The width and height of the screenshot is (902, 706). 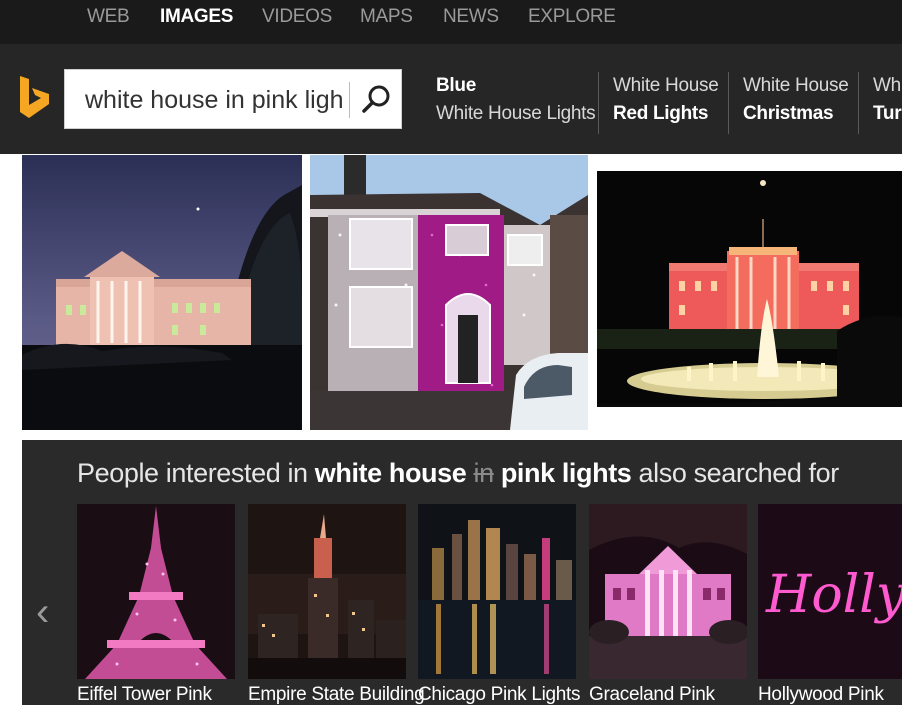 I want to click on white-house-red-fountain-image, so click(x=749, y=289).